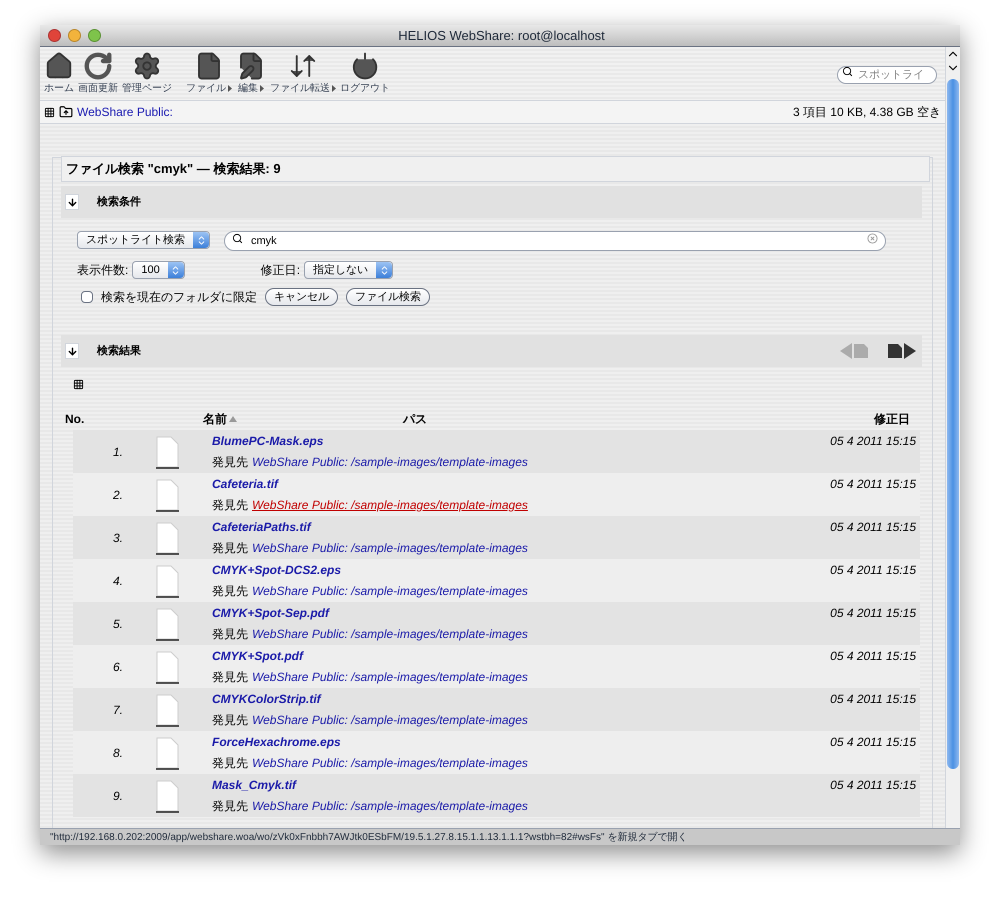  I want to click on clear-icon, so click(872, 238).